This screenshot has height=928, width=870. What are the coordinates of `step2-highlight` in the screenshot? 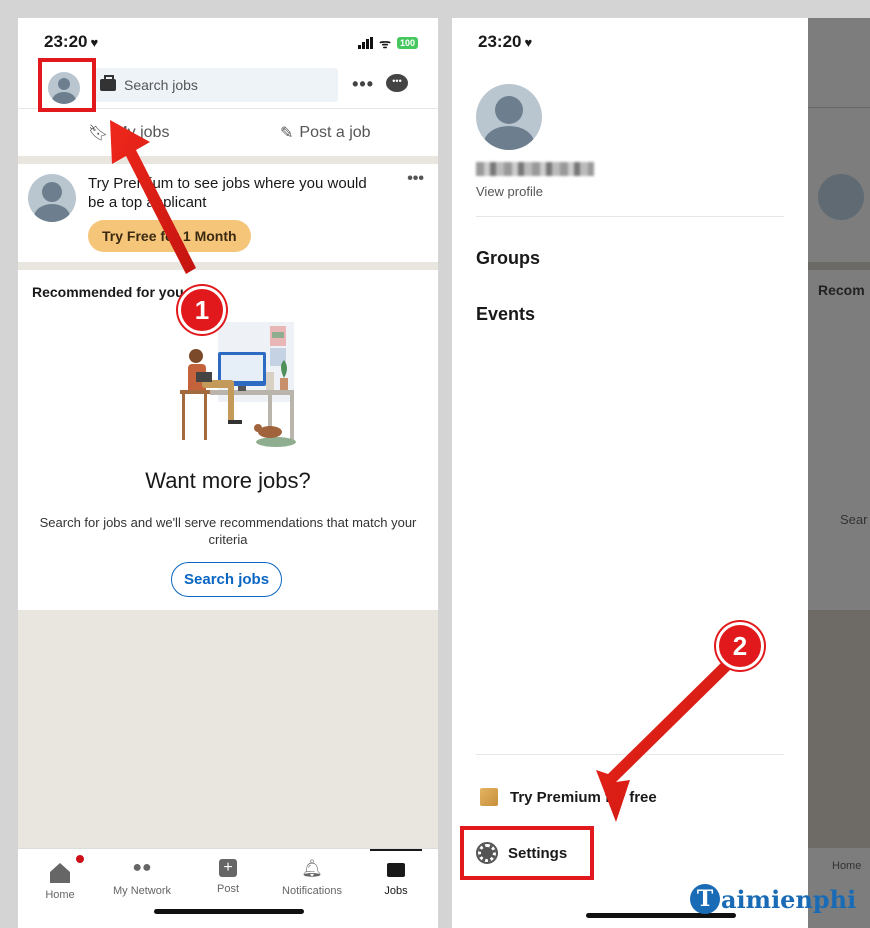 It's located at (527, 853).